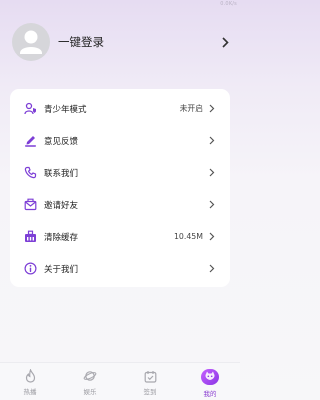  What do you see at coordinates (61, 205) in the screenshot?
I see `menu-item-label: 邀请好友` at bounding box center [61, 205].